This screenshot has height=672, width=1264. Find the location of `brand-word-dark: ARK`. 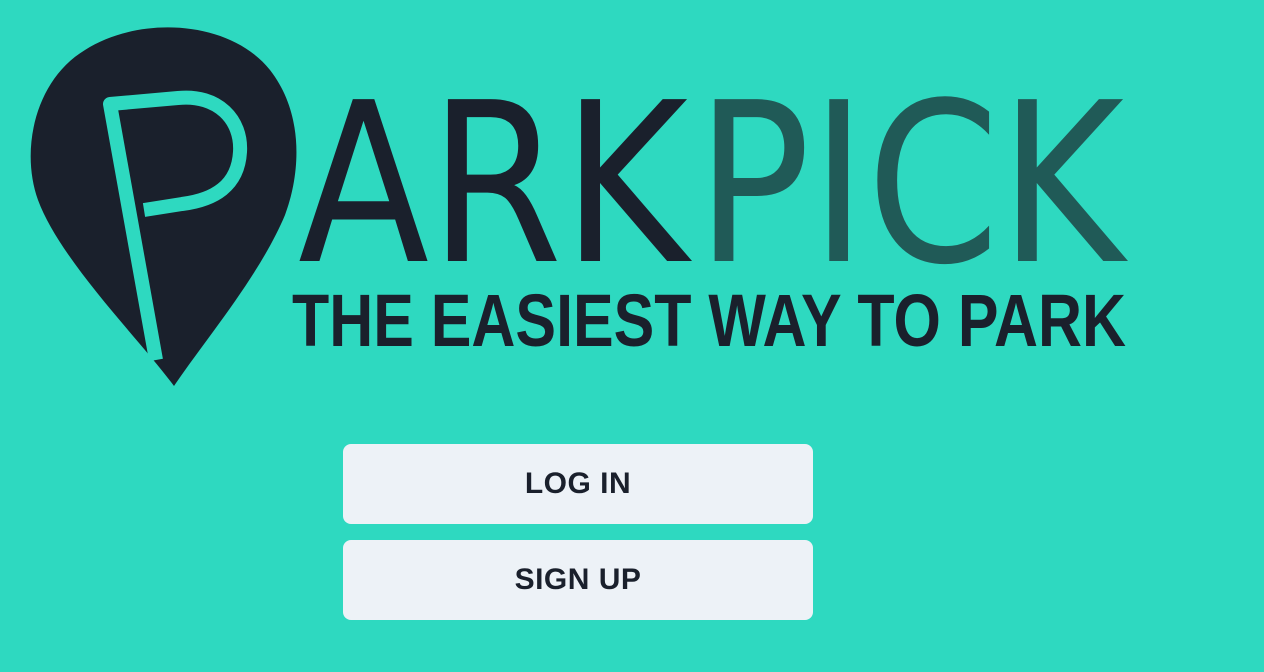

brand-word-dark: ARK is located at coordinates (495, 185).